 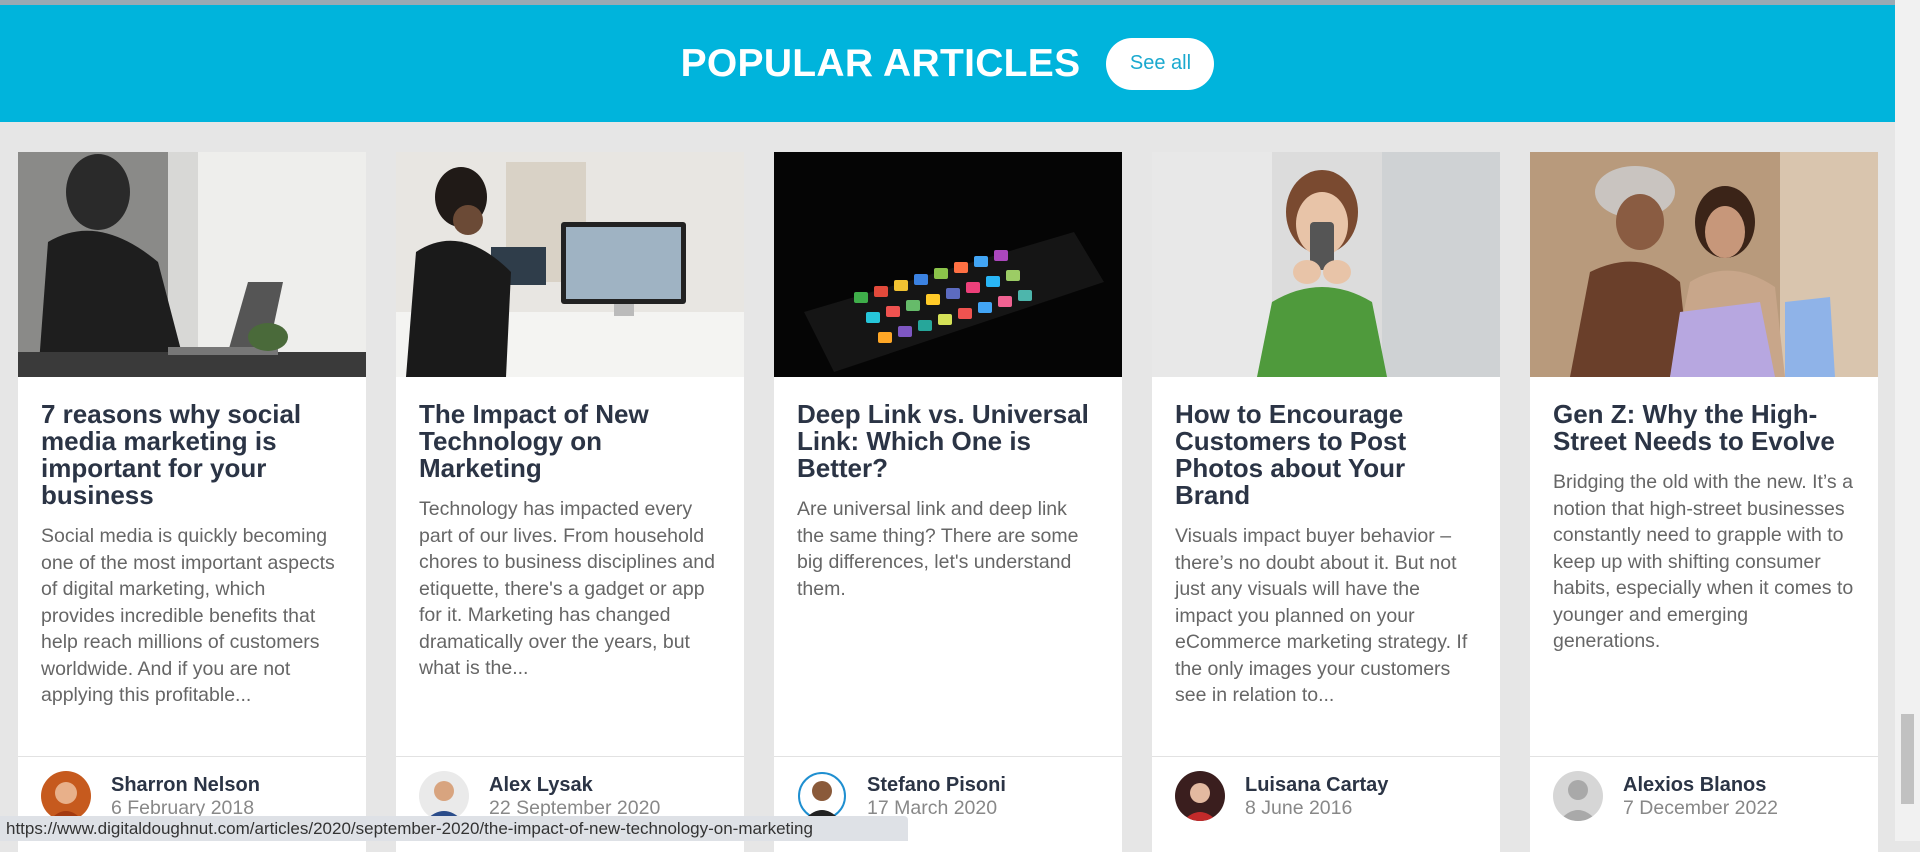 I want to click on popular-articles-banner: POPULAR ARTICLES See all, so click(x=947, y=63).